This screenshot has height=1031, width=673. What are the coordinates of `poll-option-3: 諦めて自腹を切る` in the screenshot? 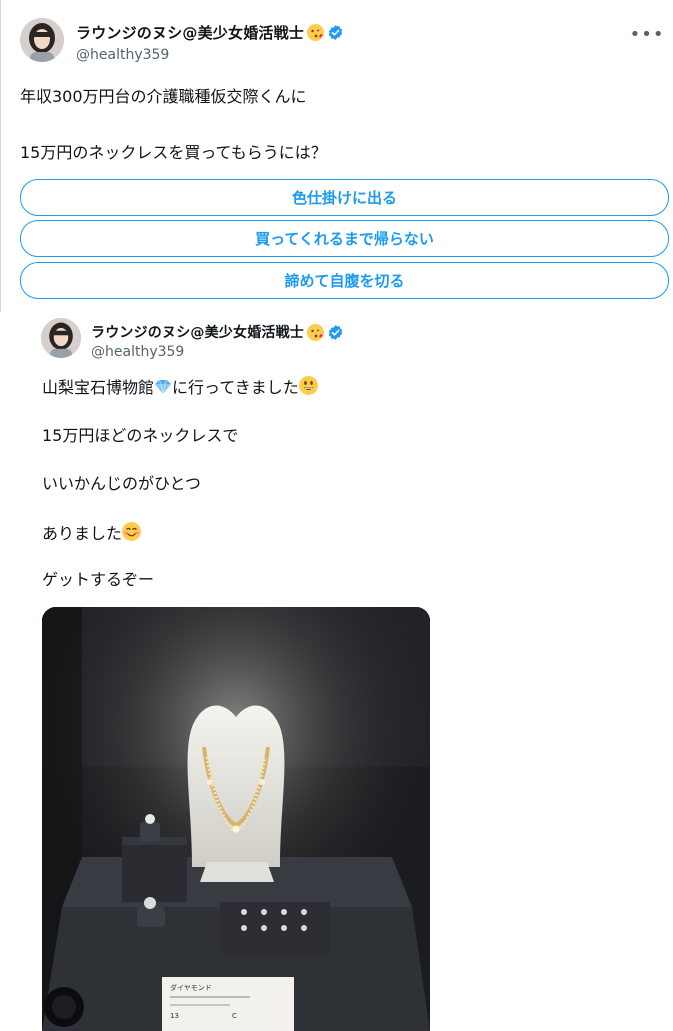 It's located at (344, 280).